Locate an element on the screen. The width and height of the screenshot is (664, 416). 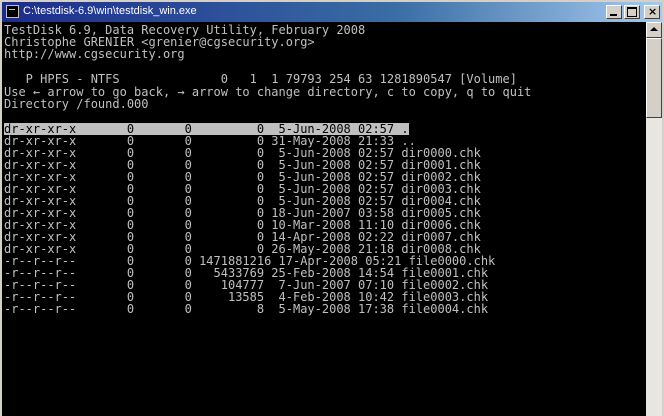
vertical-scrollbar is located at coordinates (654, 219).